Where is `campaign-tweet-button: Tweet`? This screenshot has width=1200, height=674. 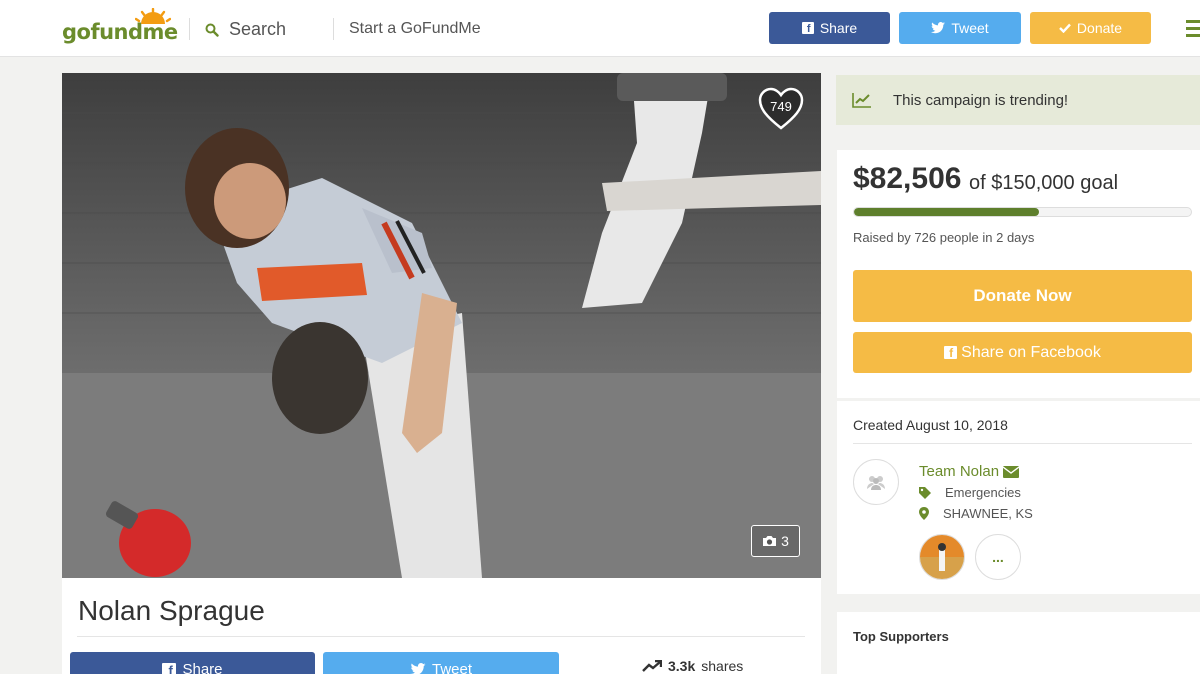
campaign-tweet-button: Tweet is located at coordinates (441, 663).